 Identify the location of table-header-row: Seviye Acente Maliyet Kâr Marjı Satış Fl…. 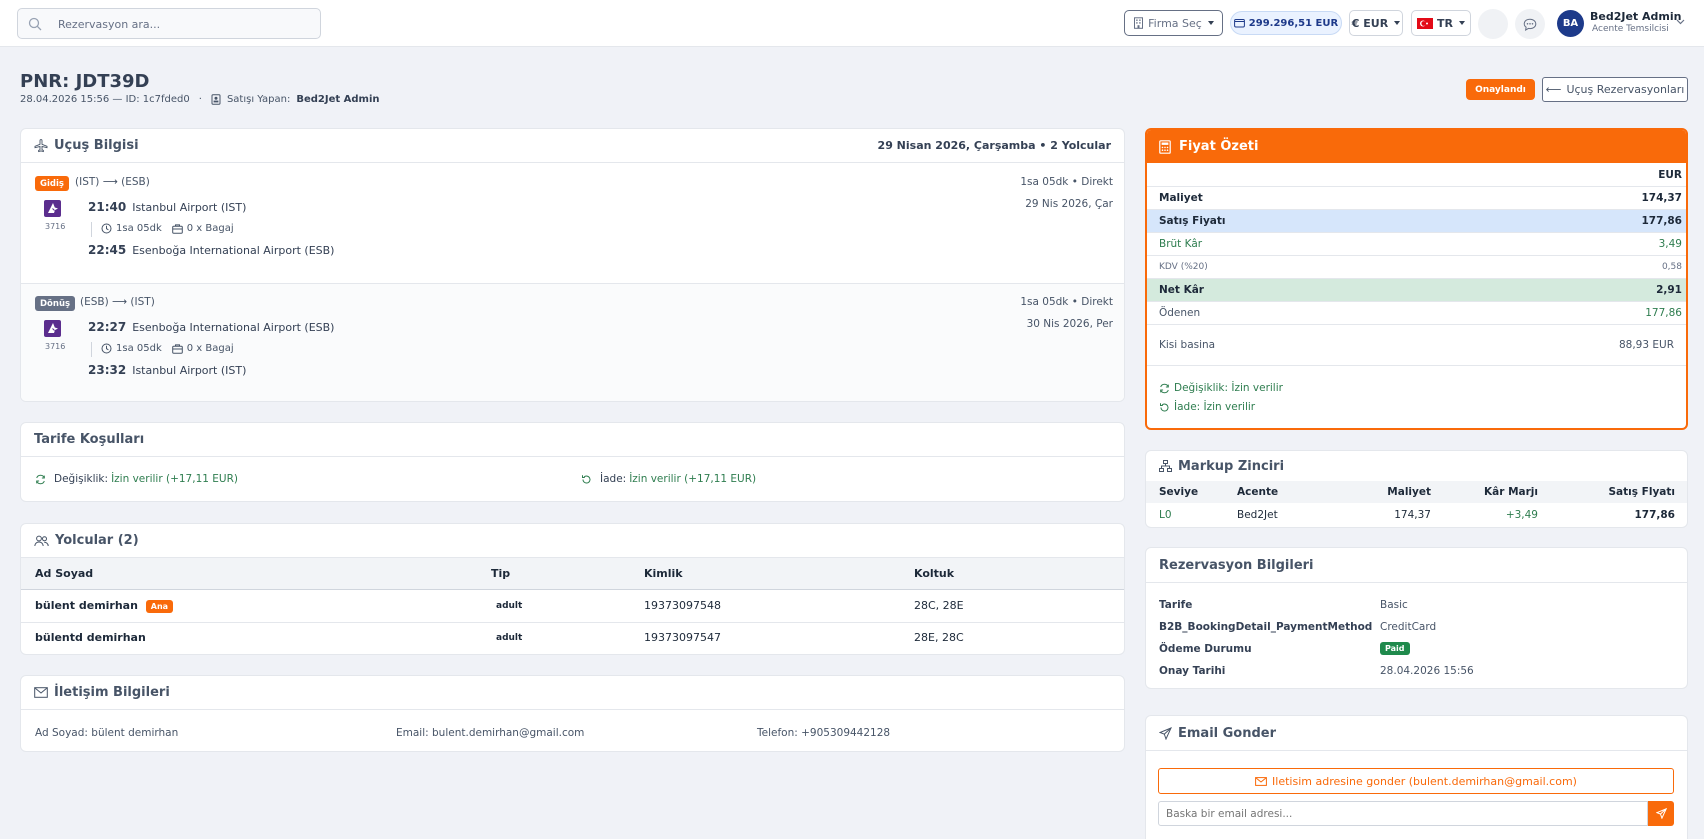
(1416, 492).